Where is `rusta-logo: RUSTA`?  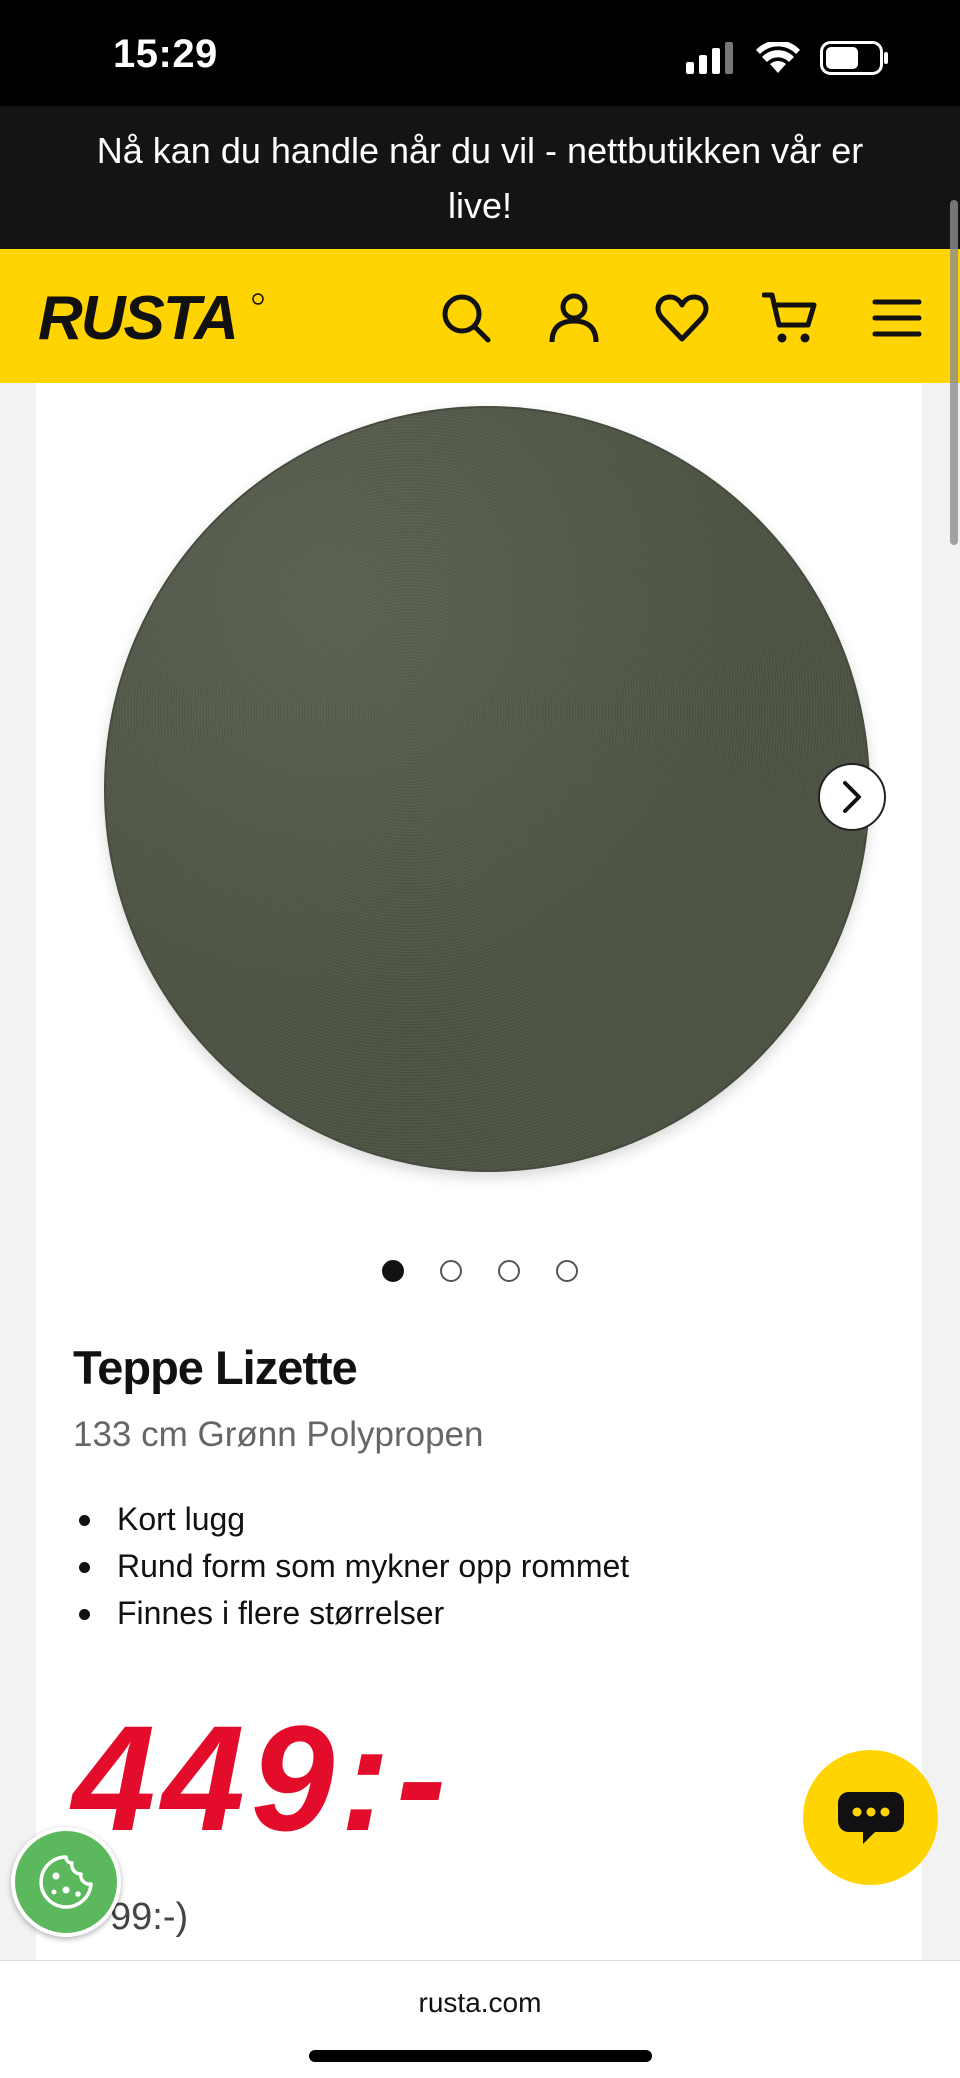 rusta-logo: RUSTA is located at coordinates (153, 318).